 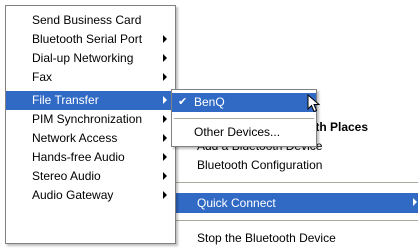 I want to click on menu-item-label: Stereo Audio, so click(x=66, y=176).